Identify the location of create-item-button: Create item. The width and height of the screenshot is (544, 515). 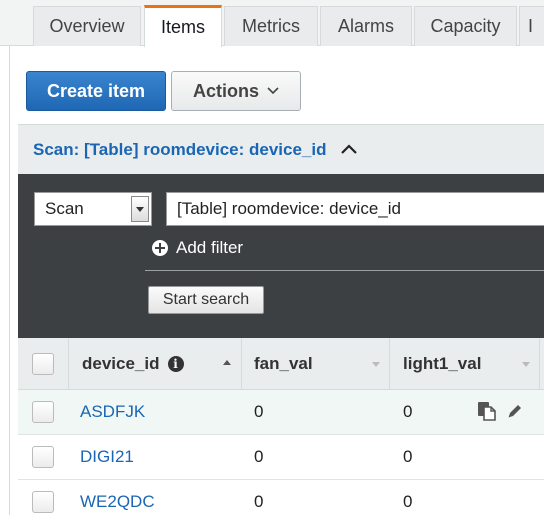
(96, 91).